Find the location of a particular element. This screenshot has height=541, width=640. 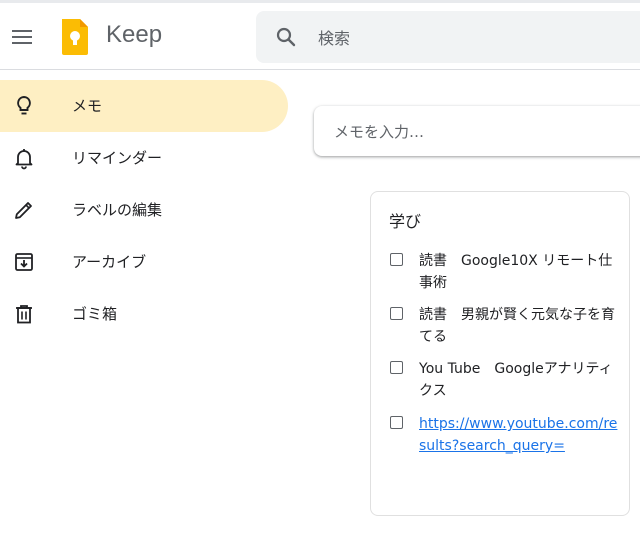

search-icon is located at coordinates (286, 37).